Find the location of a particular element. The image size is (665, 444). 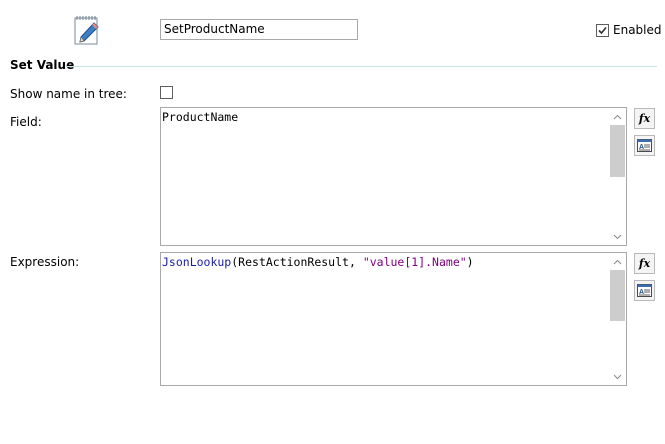

field-formula-button: fx is located at coordinates (644, 118).